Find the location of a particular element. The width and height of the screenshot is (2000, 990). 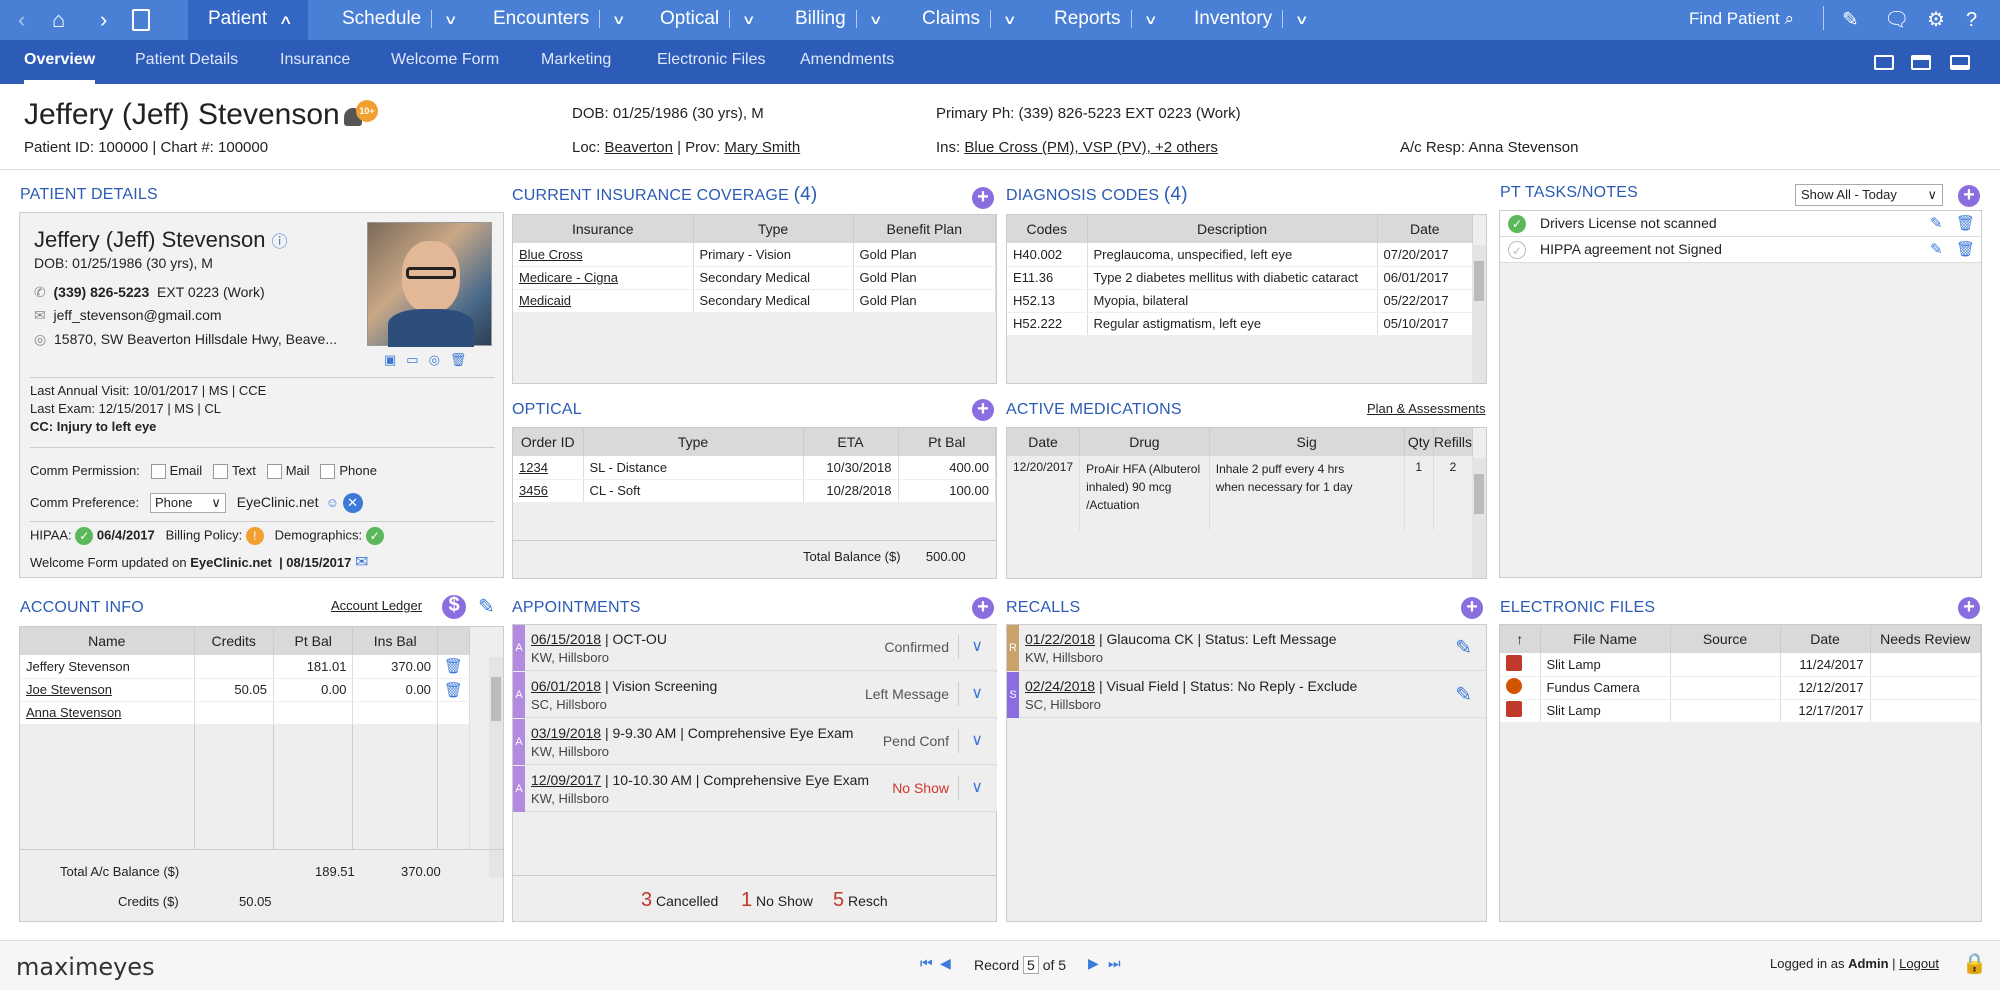

sort-icon: ↑ is located at coordinates (1520, 639).